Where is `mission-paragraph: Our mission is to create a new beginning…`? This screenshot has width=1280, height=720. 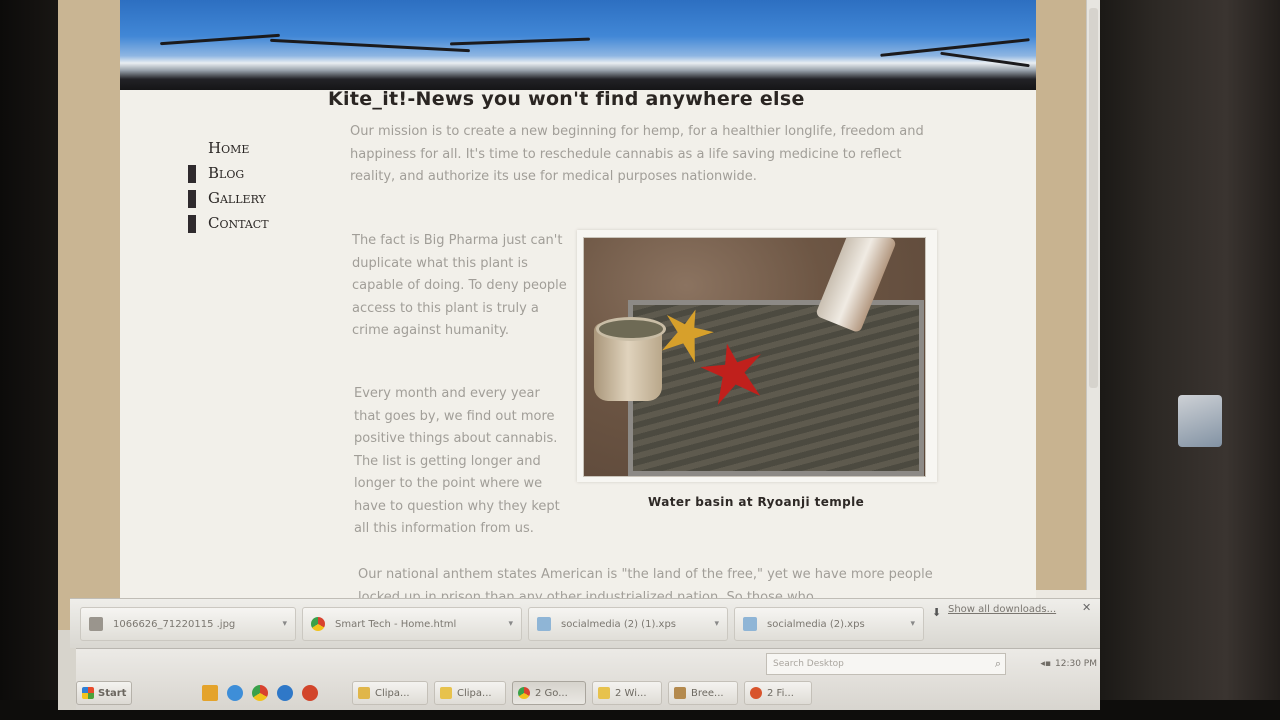
mission-paragraph: Our mission is to create a new beginning… is located at coordinates (637, 154).